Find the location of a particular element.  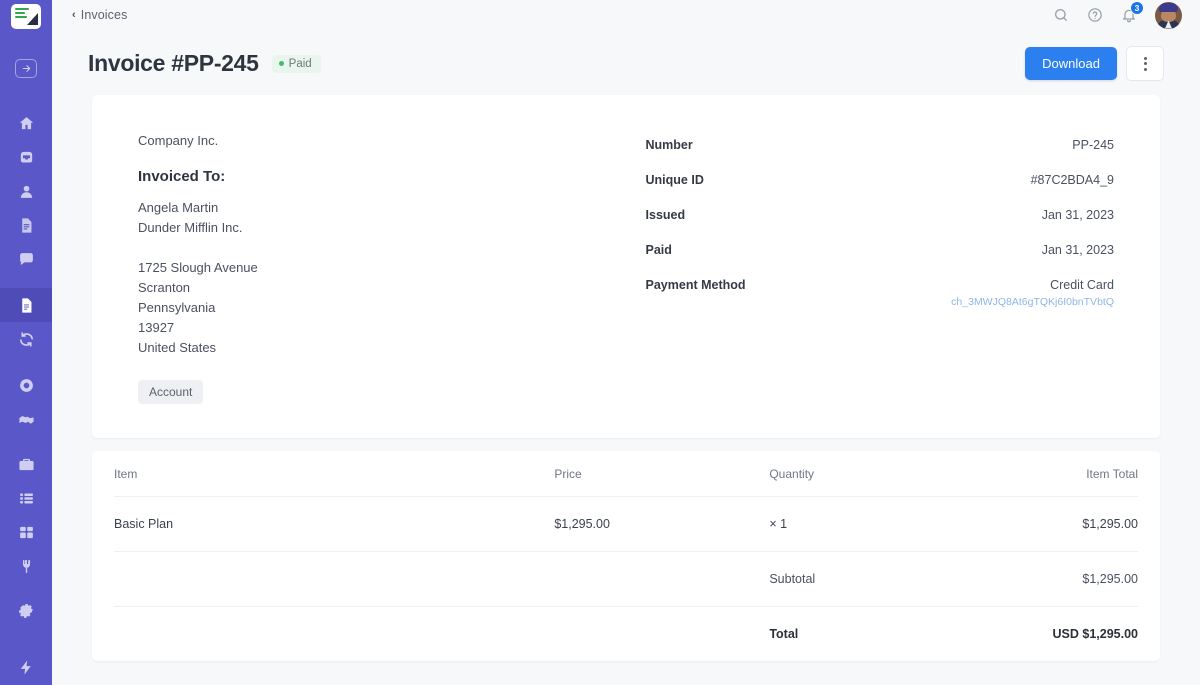

grid-icon is located at coordinates (26, 532).